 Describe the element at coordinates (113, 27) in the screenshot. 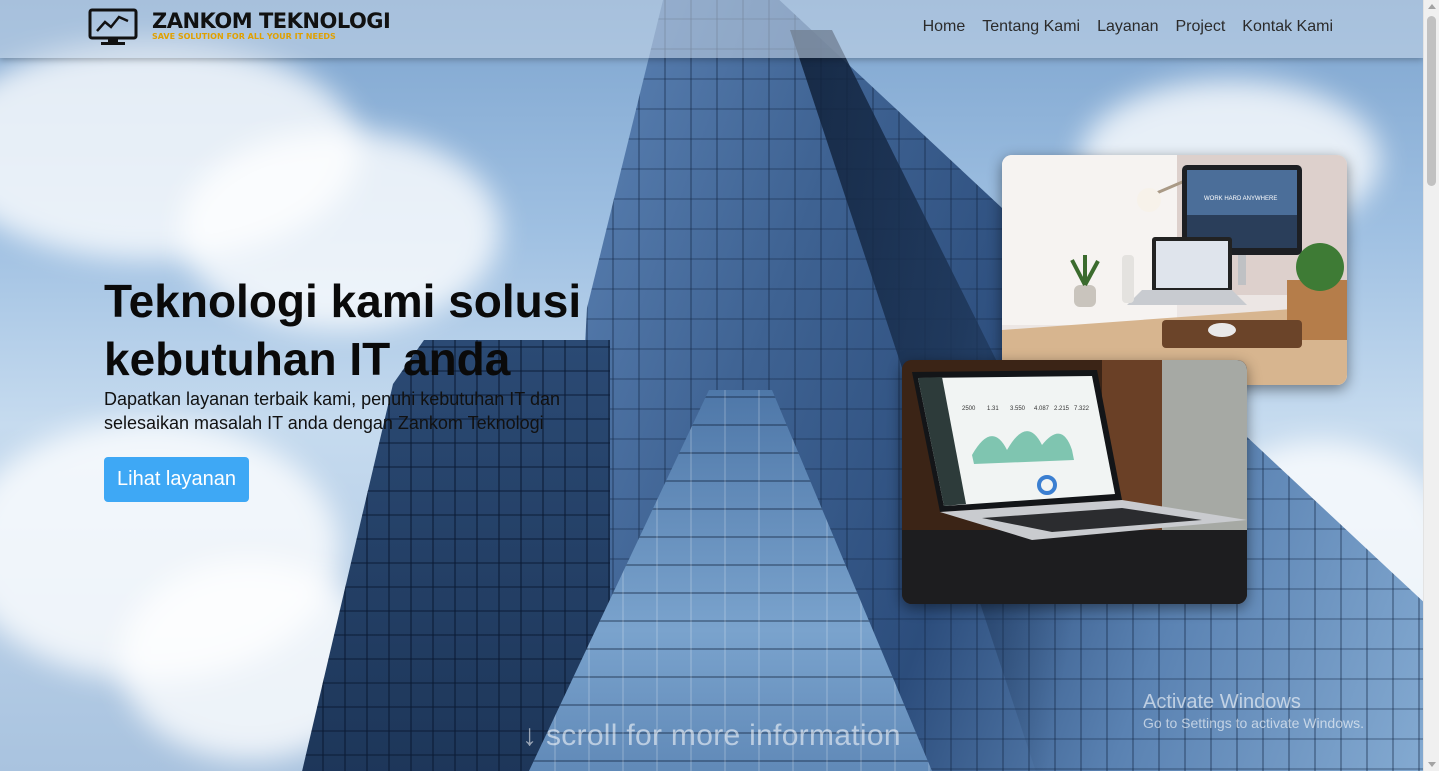

I see `monitor-chart-icon` at that location.